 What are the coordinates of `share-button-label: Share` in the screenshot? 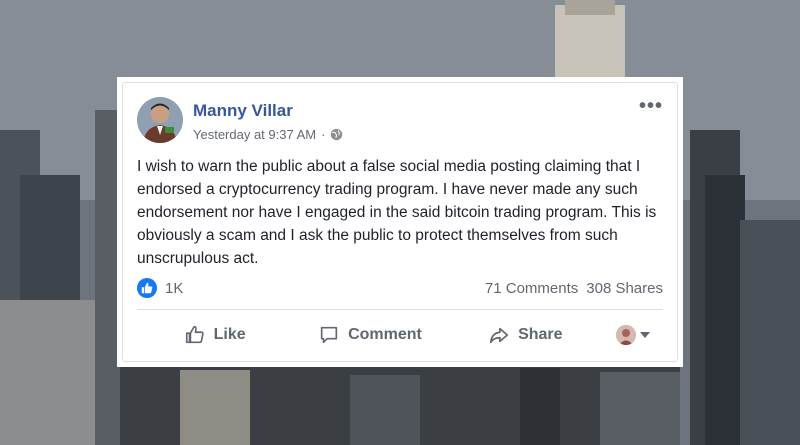 It's located at (540, 334).